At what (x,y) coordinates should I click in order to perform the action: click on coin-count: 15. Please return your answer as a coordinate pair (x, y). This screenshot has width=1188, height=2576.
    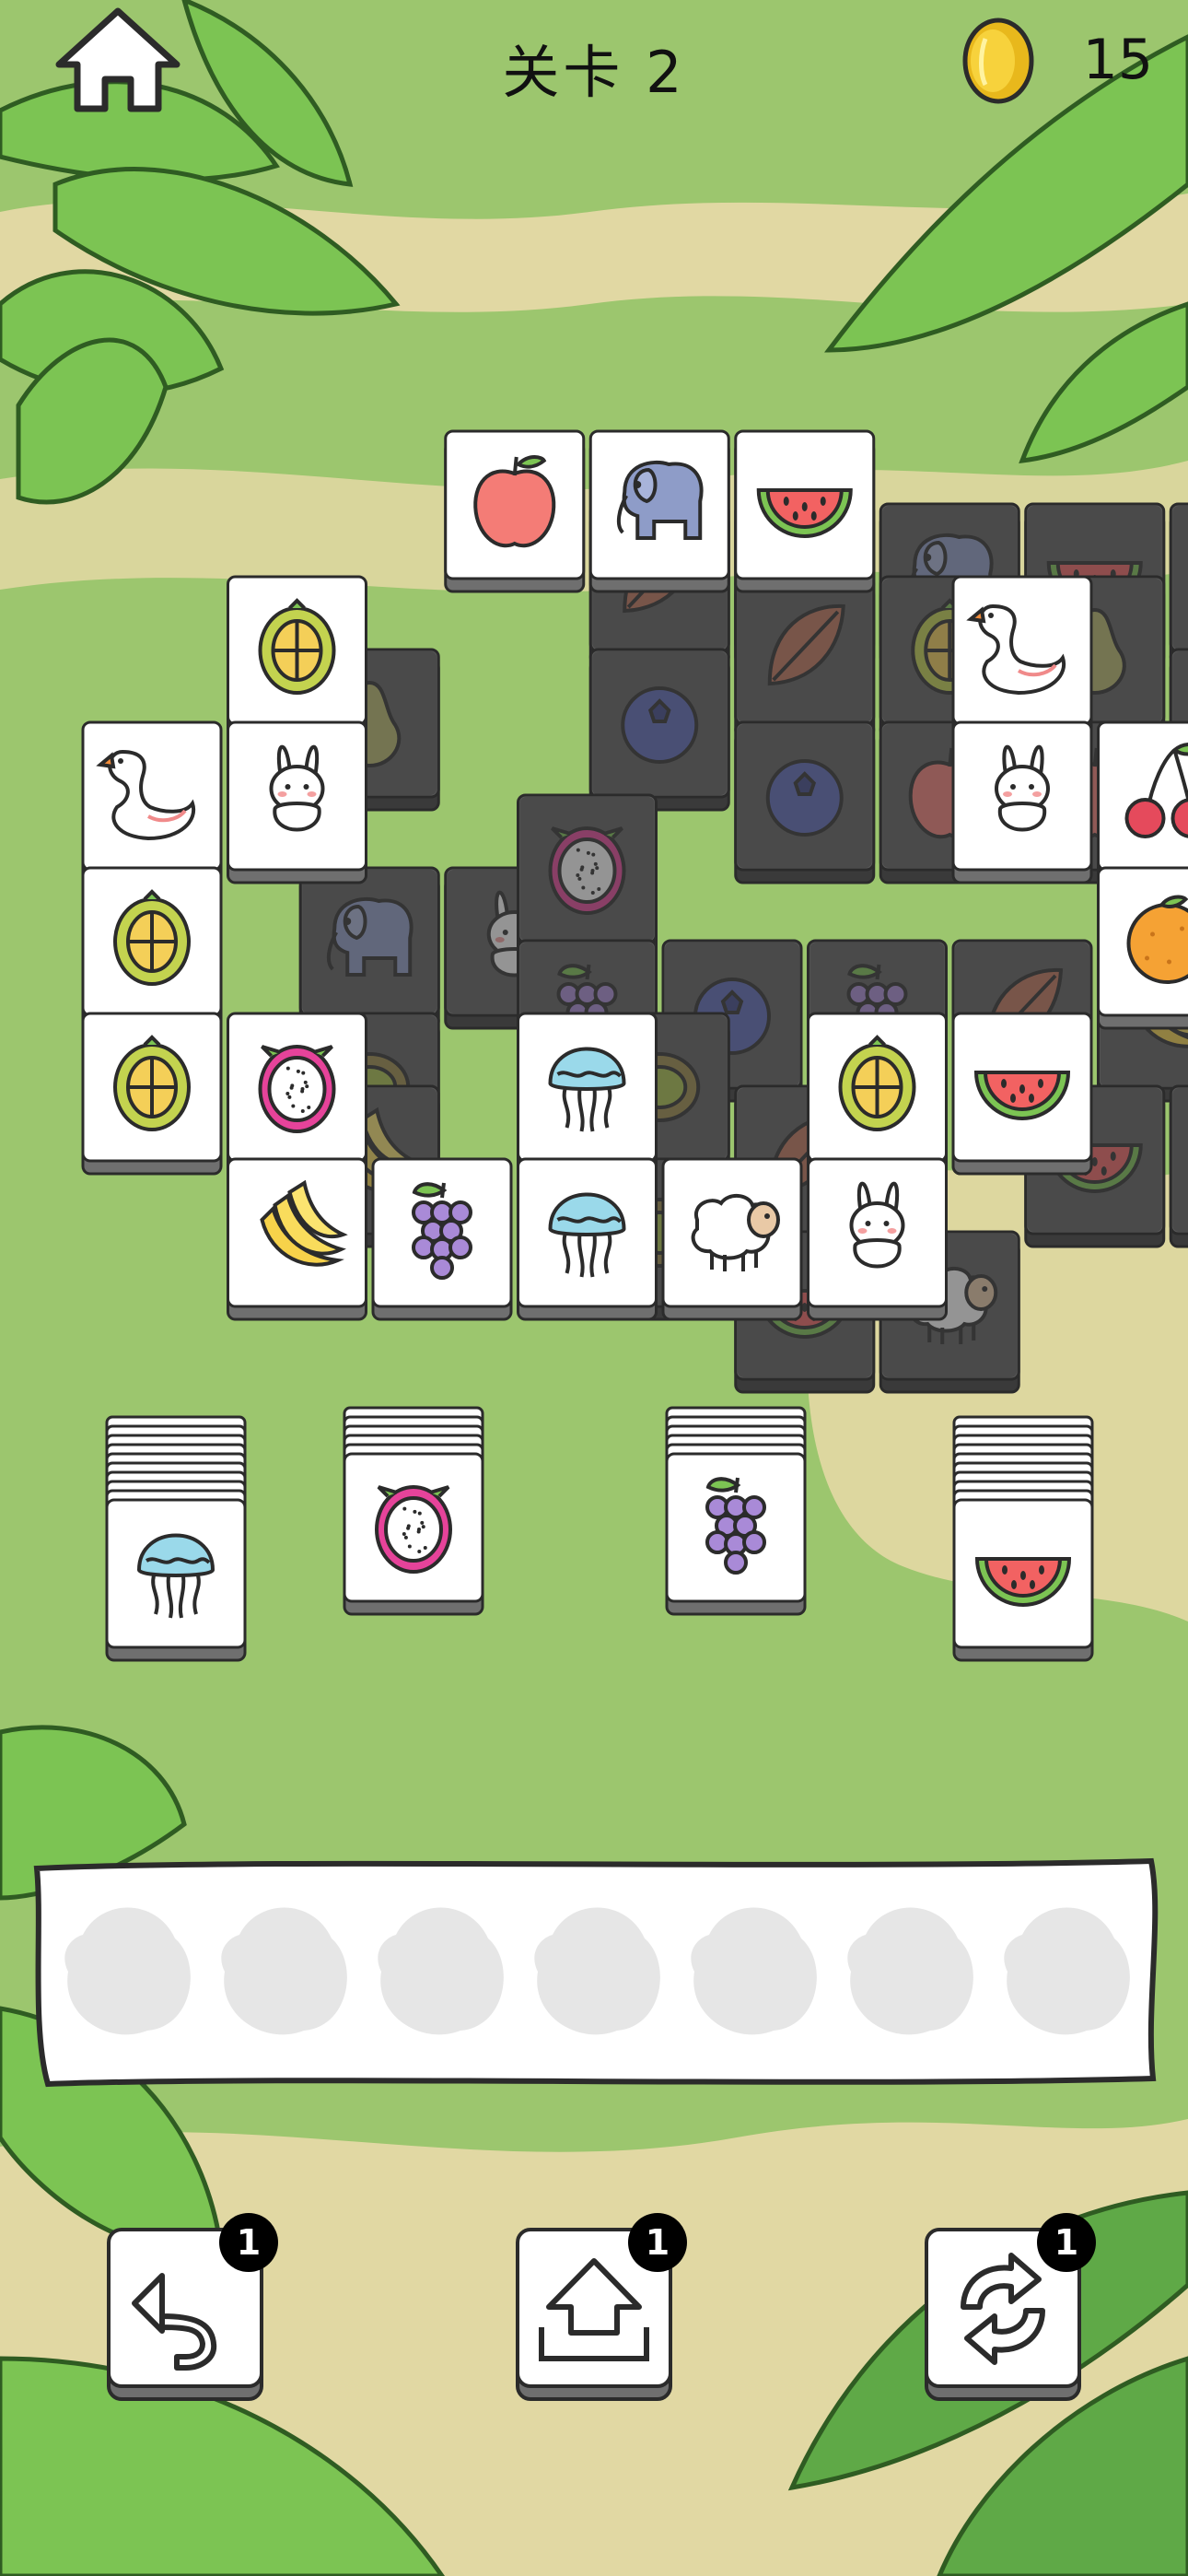
    Looking at the image, I should click on (1117, 60).